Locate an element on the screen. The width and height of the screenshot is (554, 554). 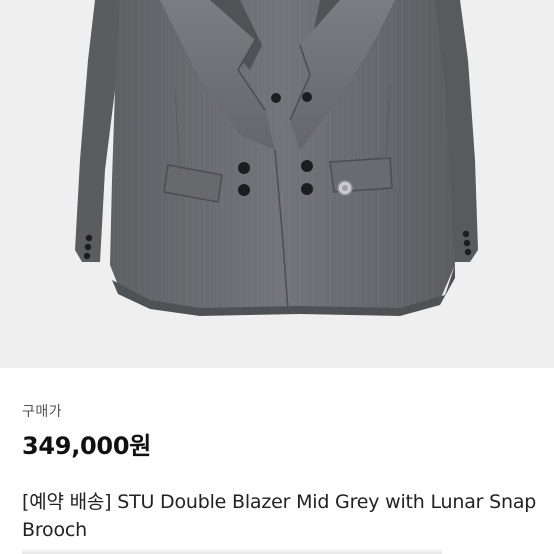
price-label: 구매가 is located at coordinates (42, 412).